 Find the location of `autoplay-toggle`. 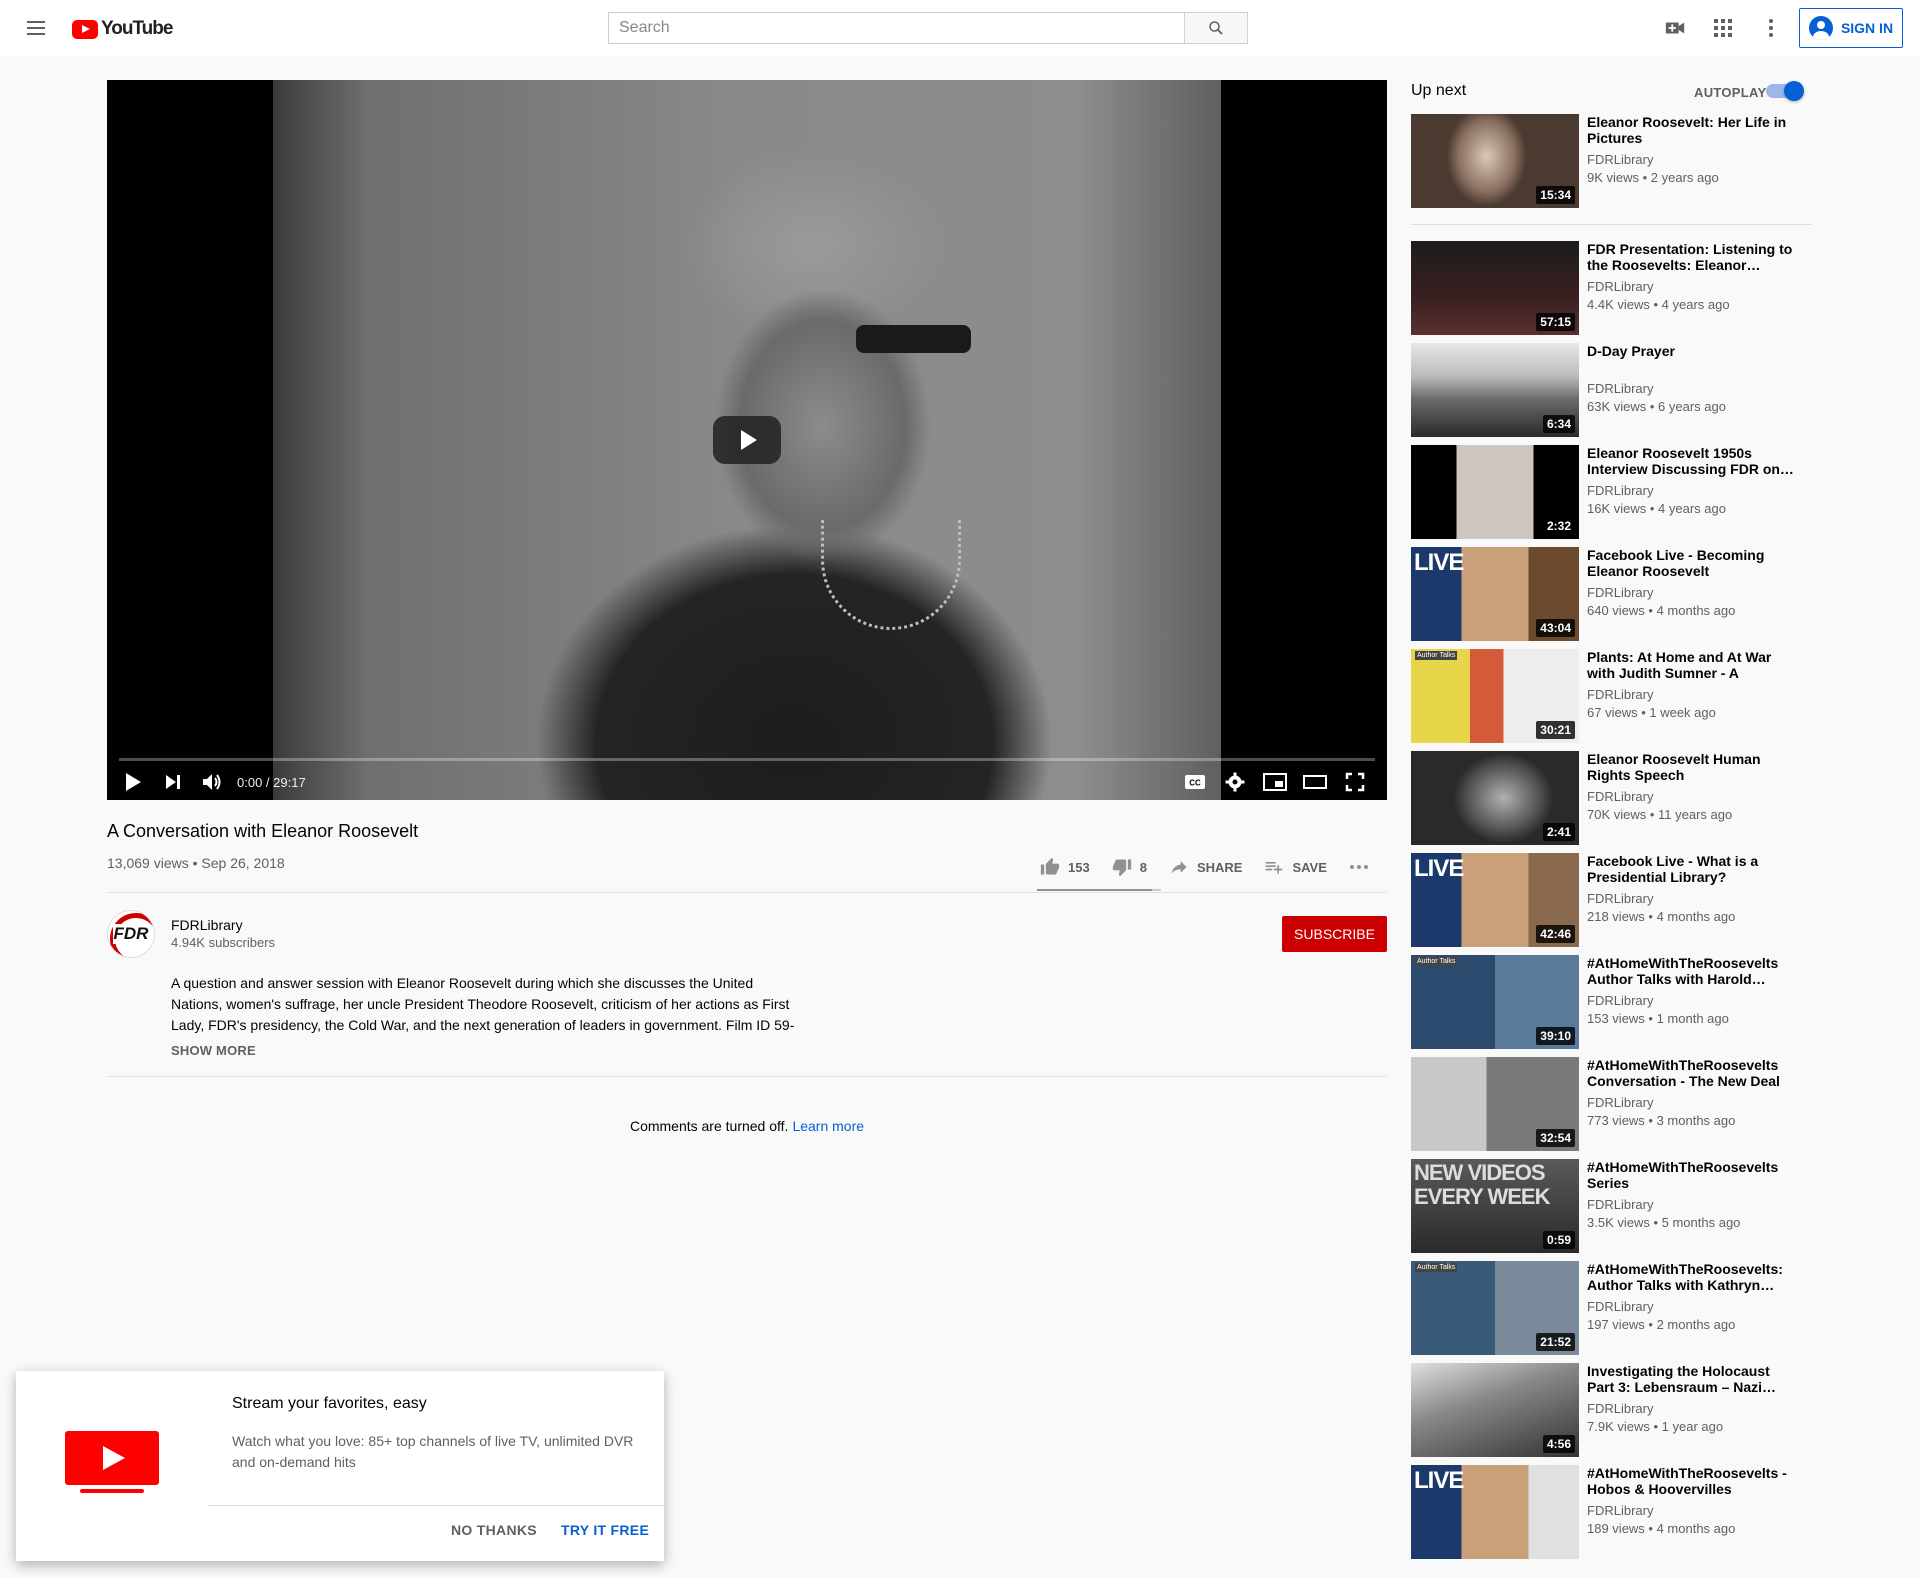

autoplay-toggle is located at coordinates (1785, 91).